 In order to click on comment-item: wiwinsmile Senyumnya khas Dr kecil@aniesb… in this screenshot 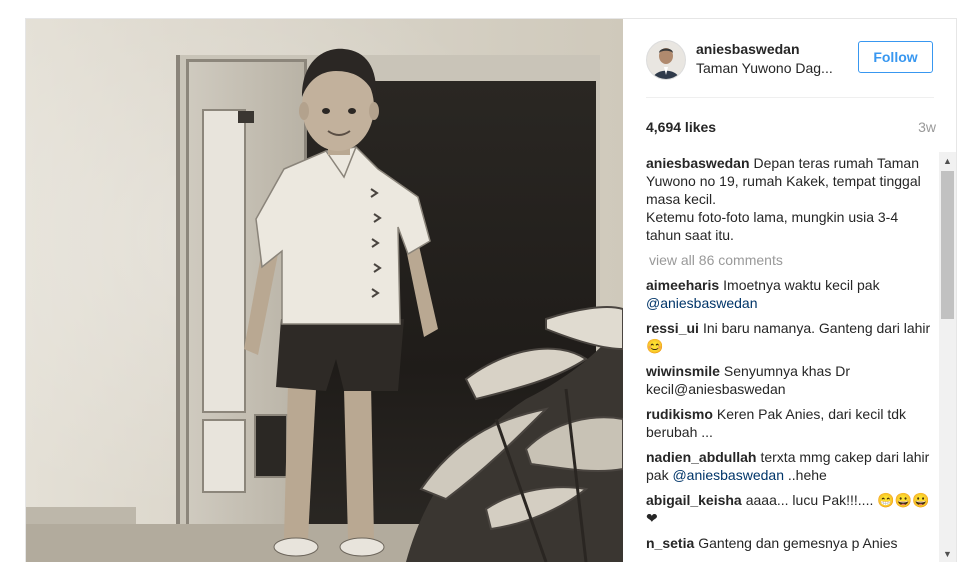, I will do `click(791, 380)`.